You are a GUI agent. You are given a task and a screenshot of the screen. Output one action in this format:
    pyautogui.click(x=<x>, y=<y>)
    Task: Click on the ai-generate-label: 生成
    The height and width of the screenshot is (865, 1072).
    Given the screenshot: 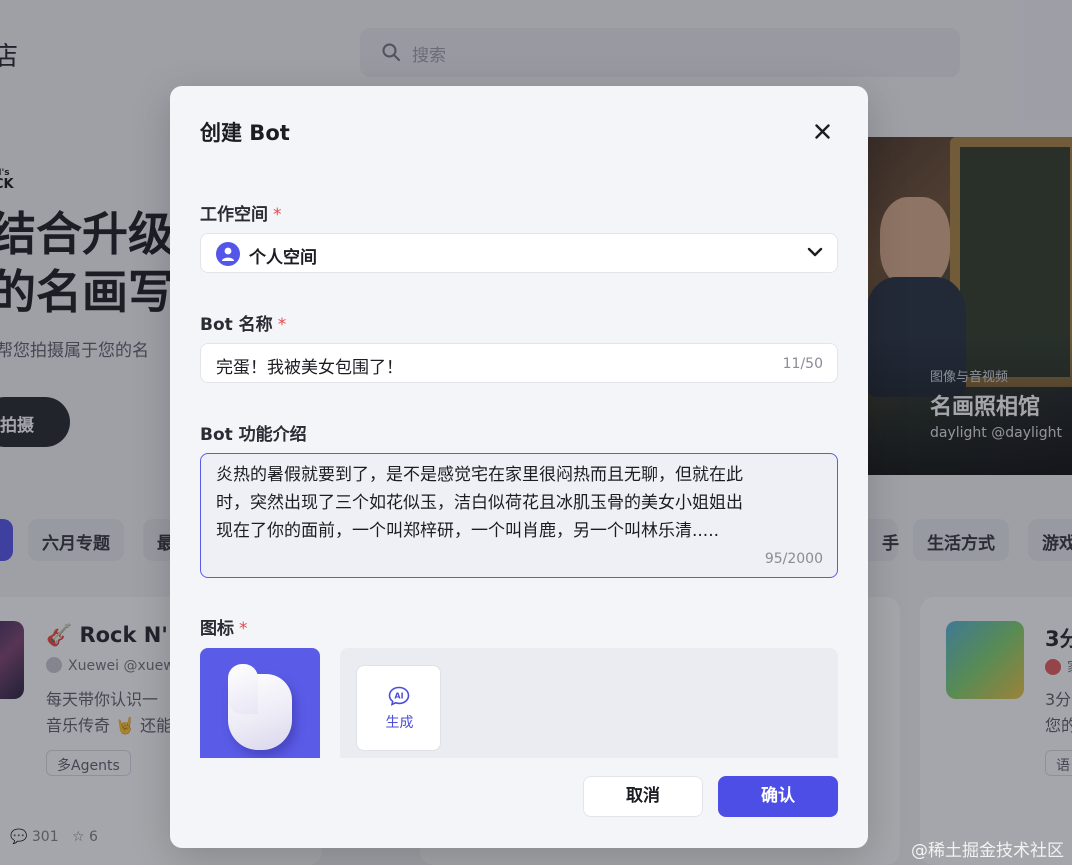 What is the action you would take?
    pyautogui.click(x=399, y=723)
    